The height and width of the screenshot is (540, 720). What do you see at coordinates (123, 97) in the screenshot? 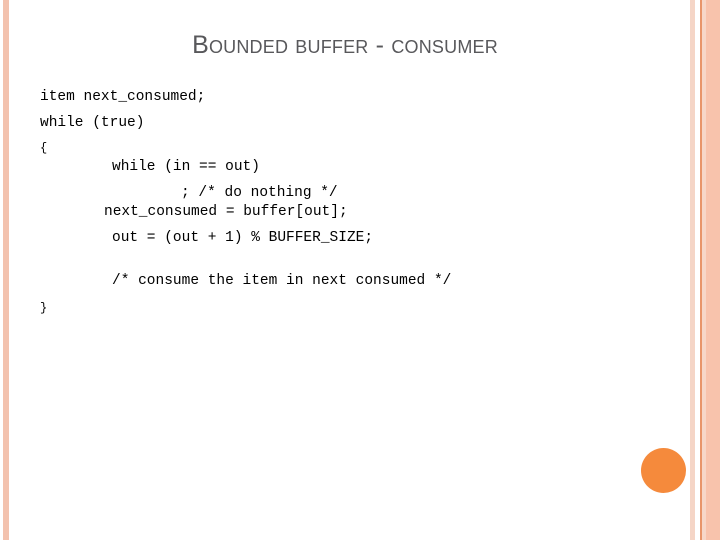
I see `code-line-1: item next_consumed;` at bounding box center [123, 97].